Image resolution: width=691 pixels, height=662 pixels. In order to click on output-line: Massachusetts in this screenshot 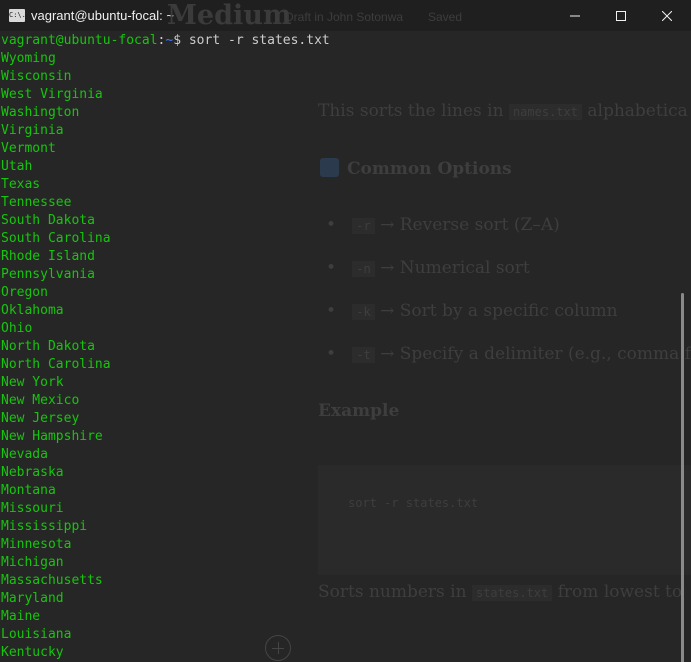, I will do `click(52, 580)`.